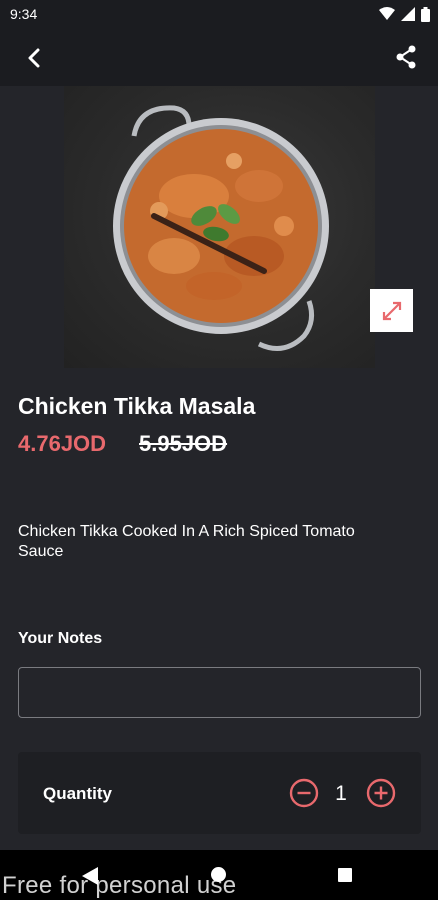 The height and width of the screenshot is (900, 438). I want to click on expand-icon, so click(391, 310).